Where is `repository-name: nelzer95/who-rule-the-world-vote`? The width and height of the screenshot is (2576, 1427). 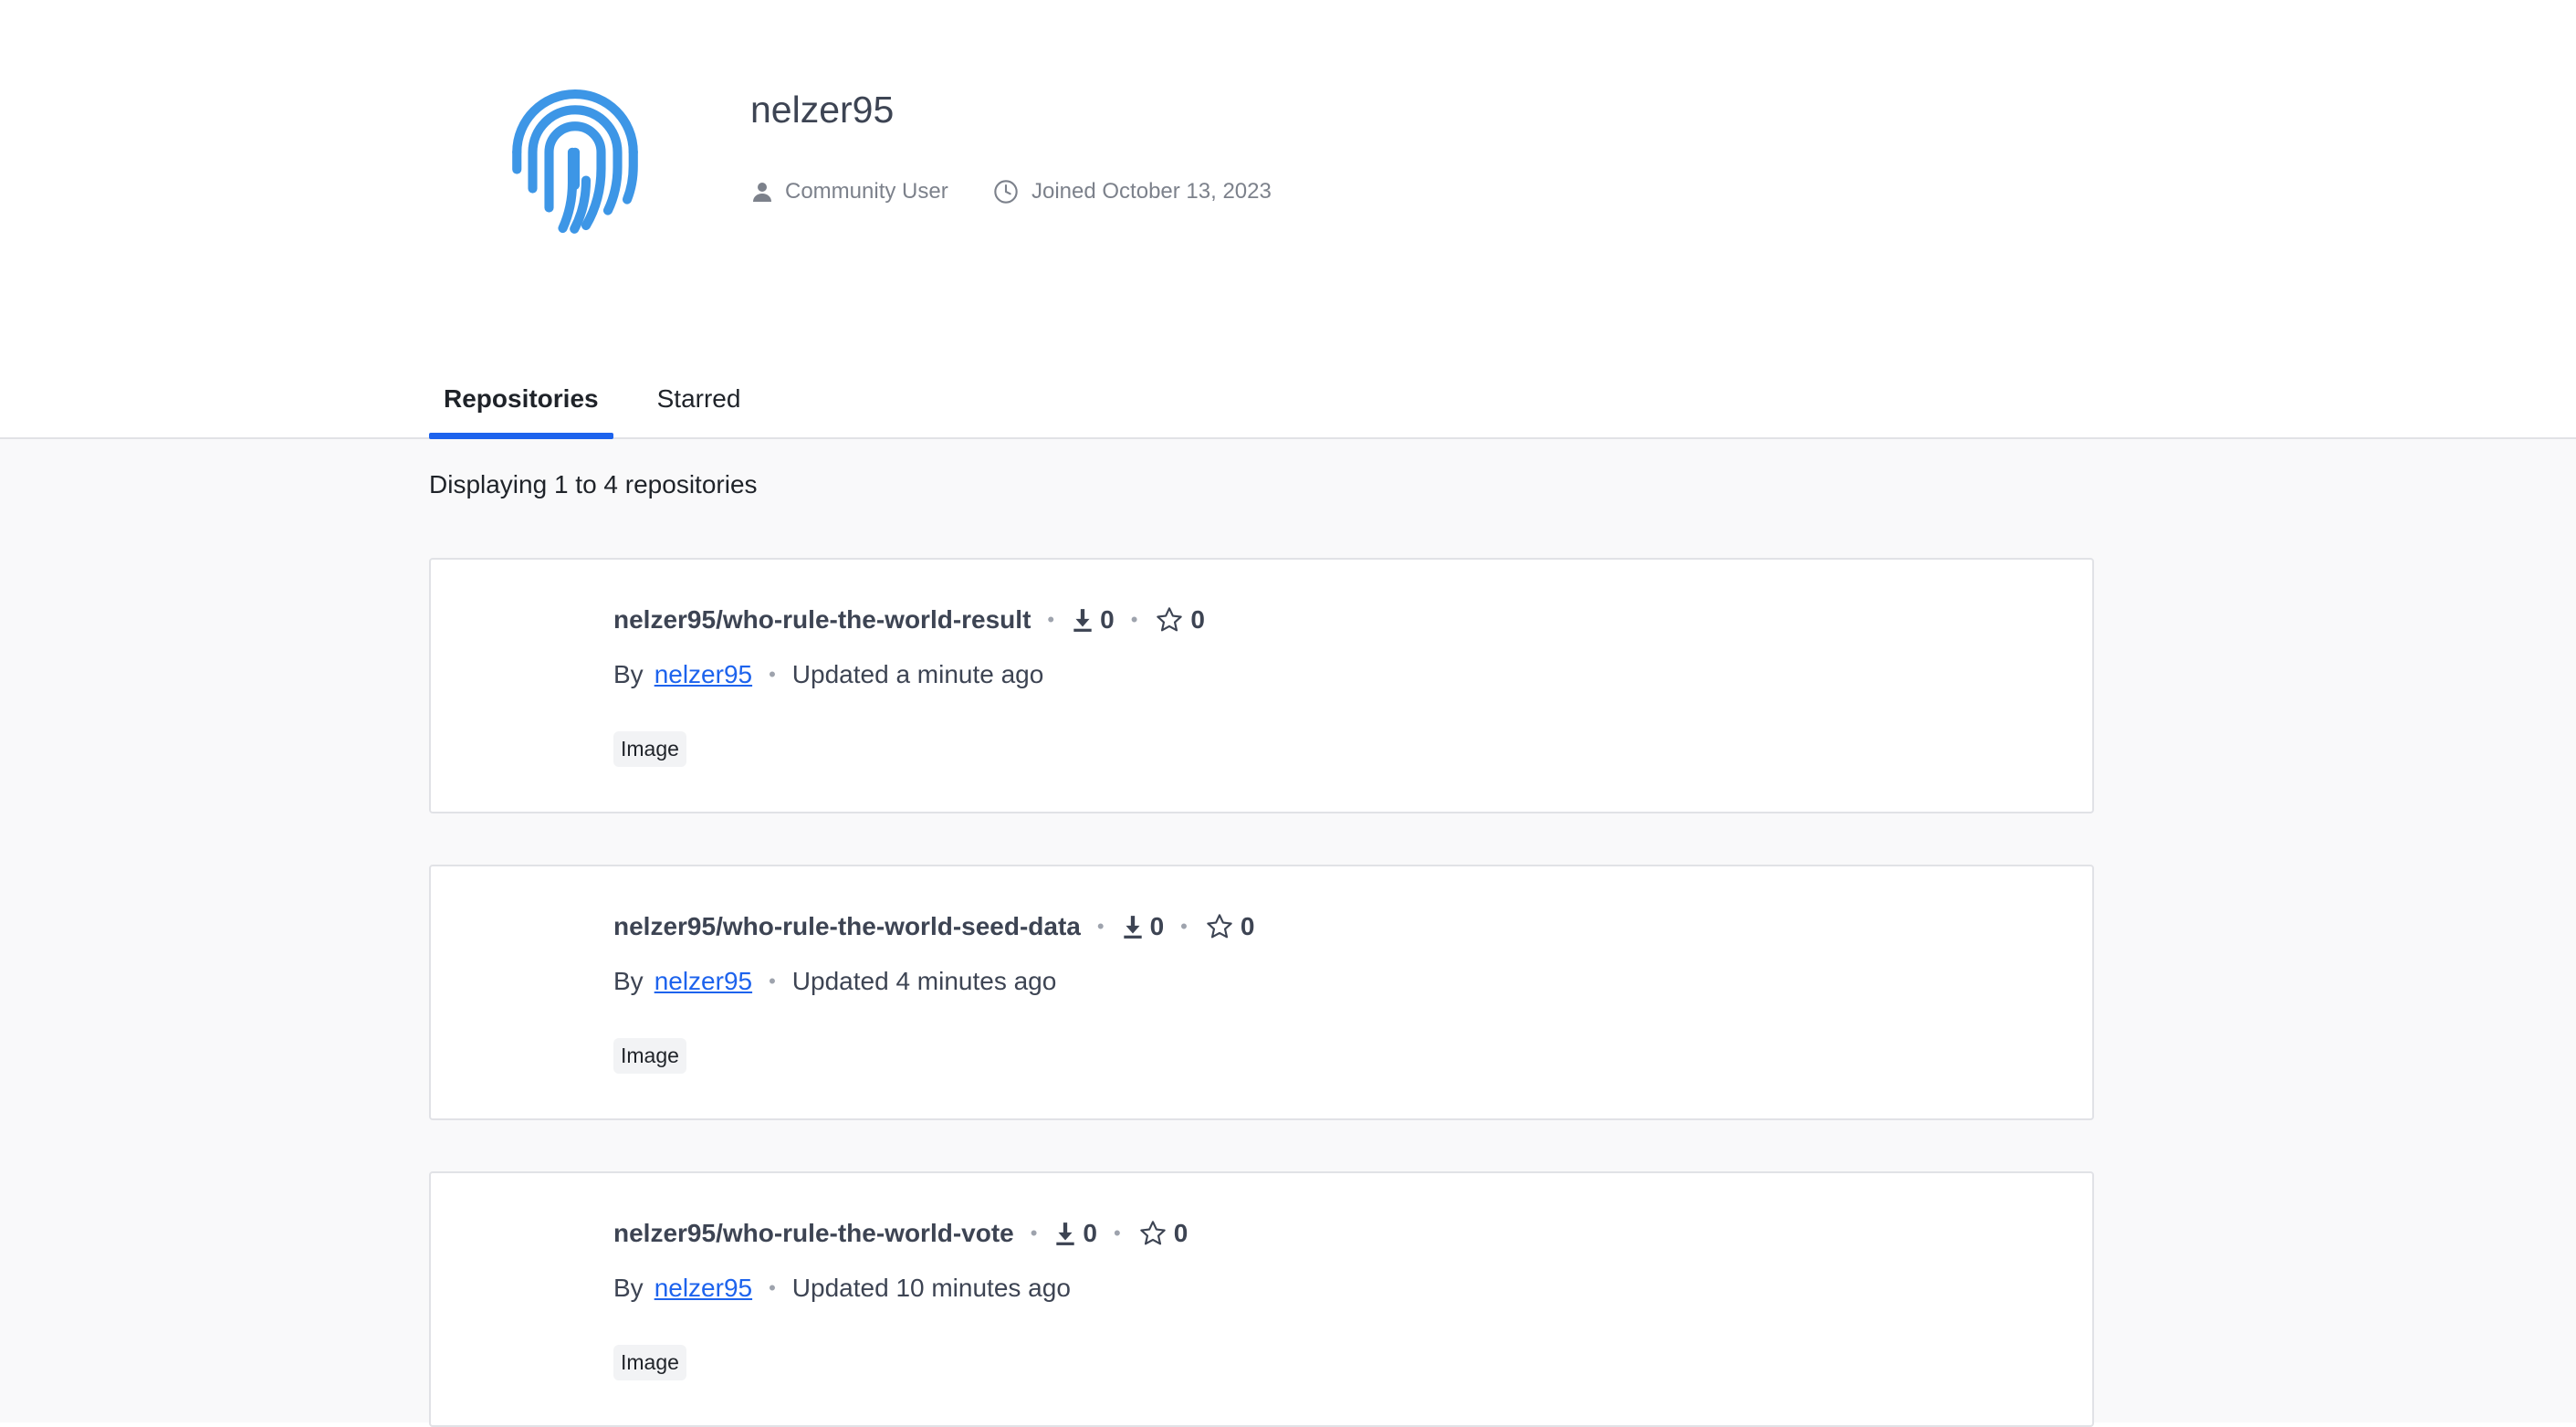 repository-name: nelzer95/who-rule-the-world-vote is located at coordinates (813, 1233).